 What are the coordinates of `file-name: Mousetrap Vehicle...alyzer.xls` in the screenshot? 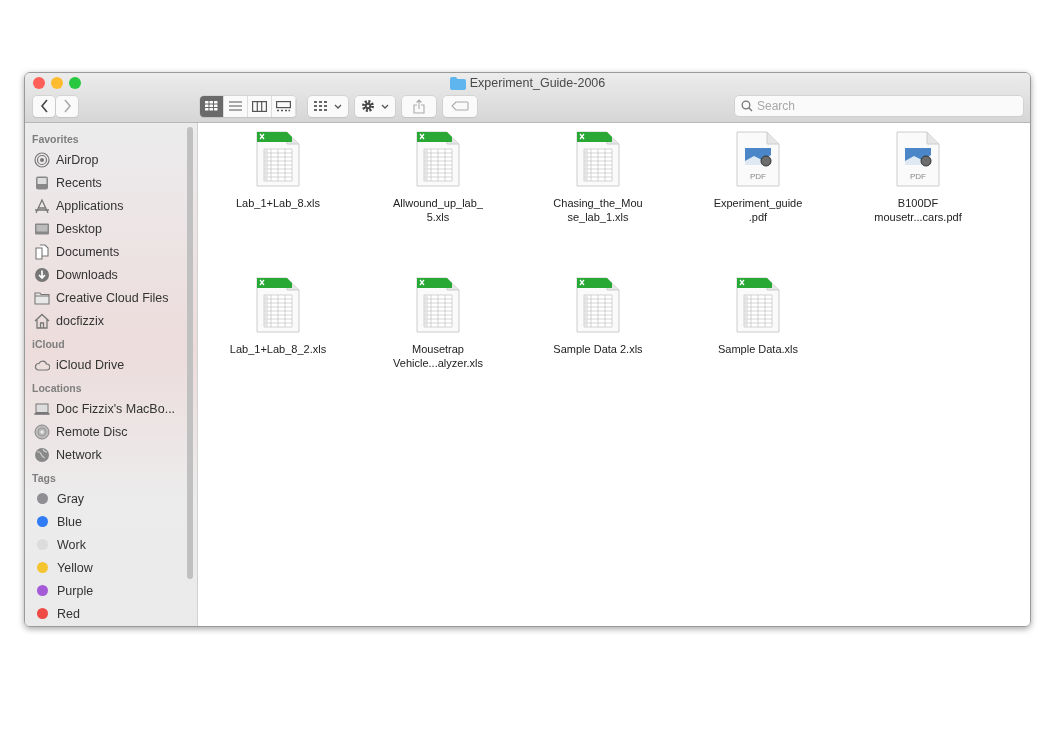 It's located at (438, 356).